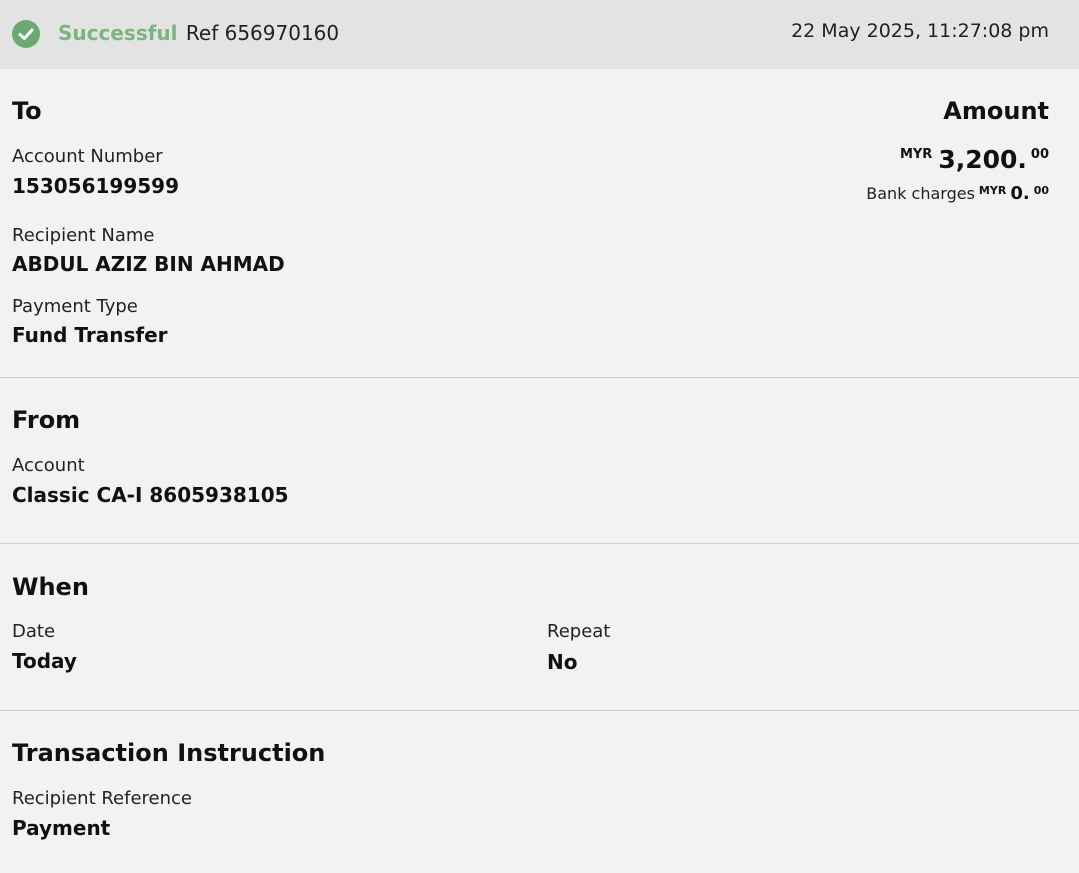 This screenshot has height=873, width=1079. What do you see at coordinates (50, 587) in the screenshot?
I see `when-heading: When` at bounding box center [50, 587].